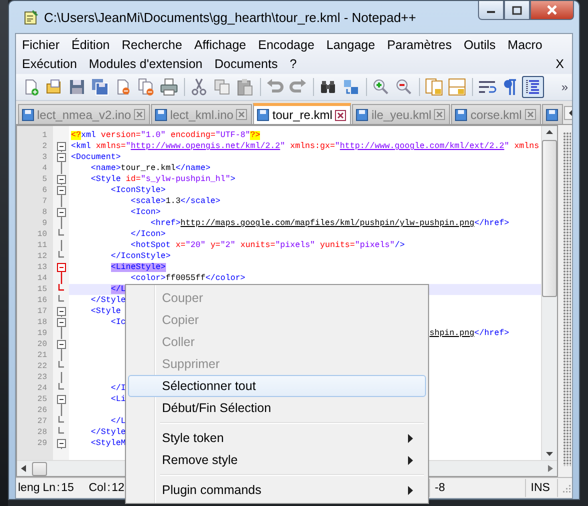  What do you see at coordinates (65, 488) in the screenshot?
I see `status-field: Ln : 15` at bounding box center [65, 488].